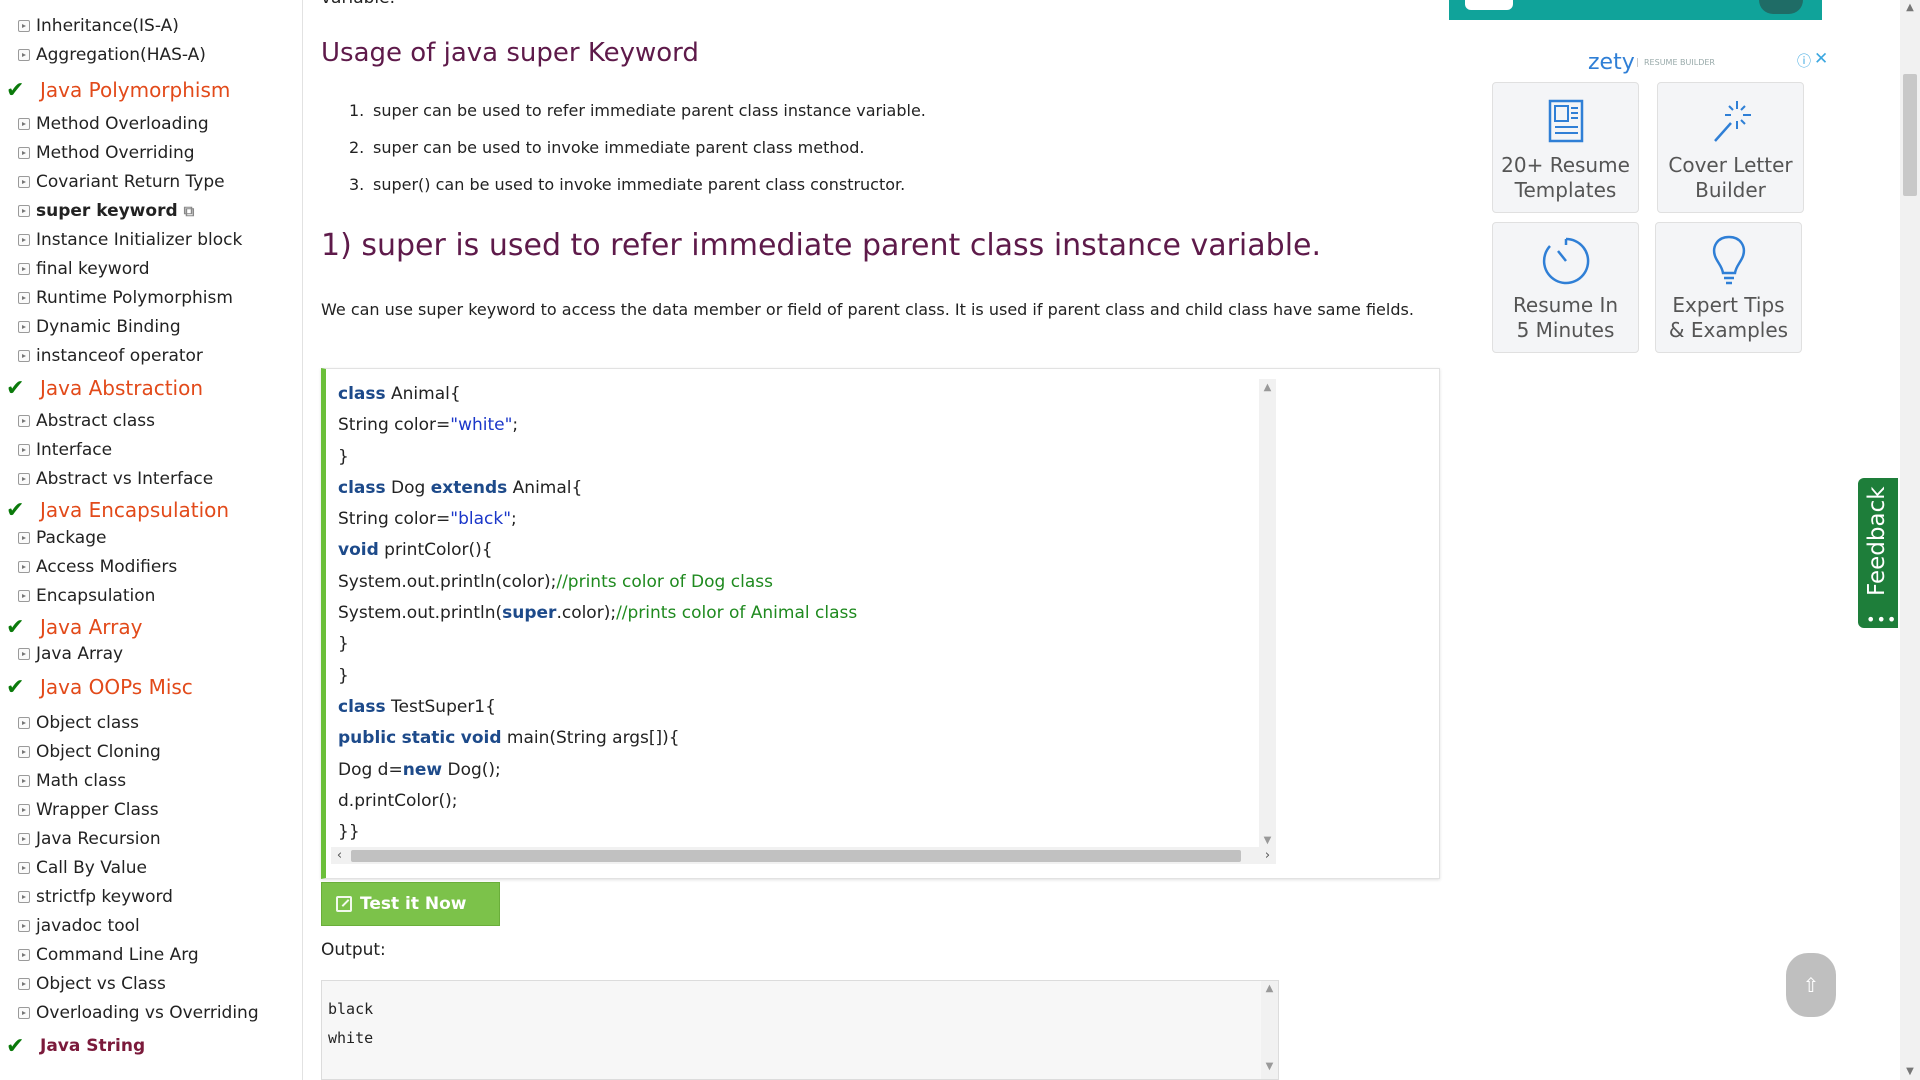  I want to click on code-token: class, so click(362, 394).